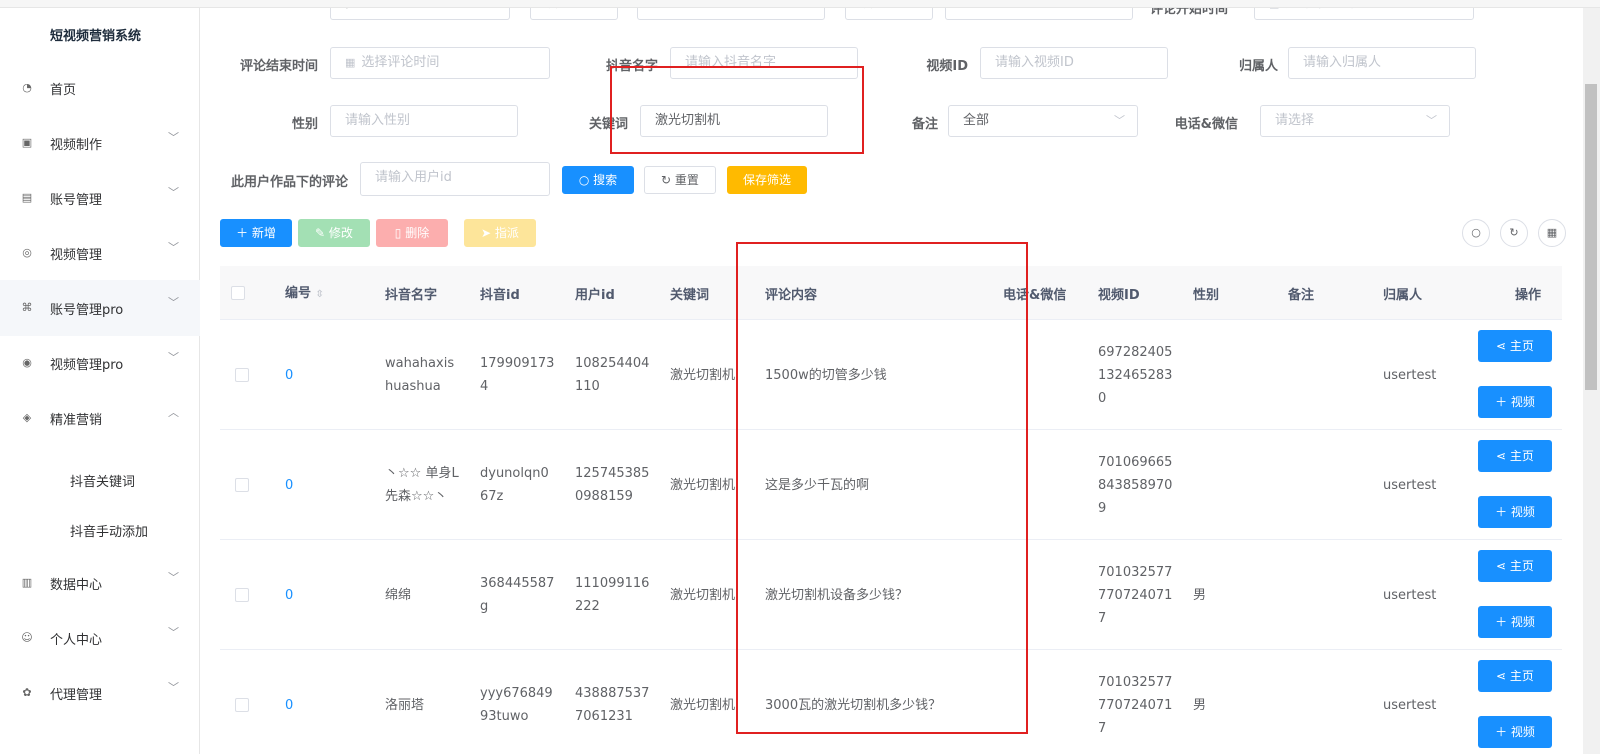  What do you see at coordinates (612, 705) in the screenshot?
I see `row-user-id: 4388875377061231` at bounding box center [612, 705].